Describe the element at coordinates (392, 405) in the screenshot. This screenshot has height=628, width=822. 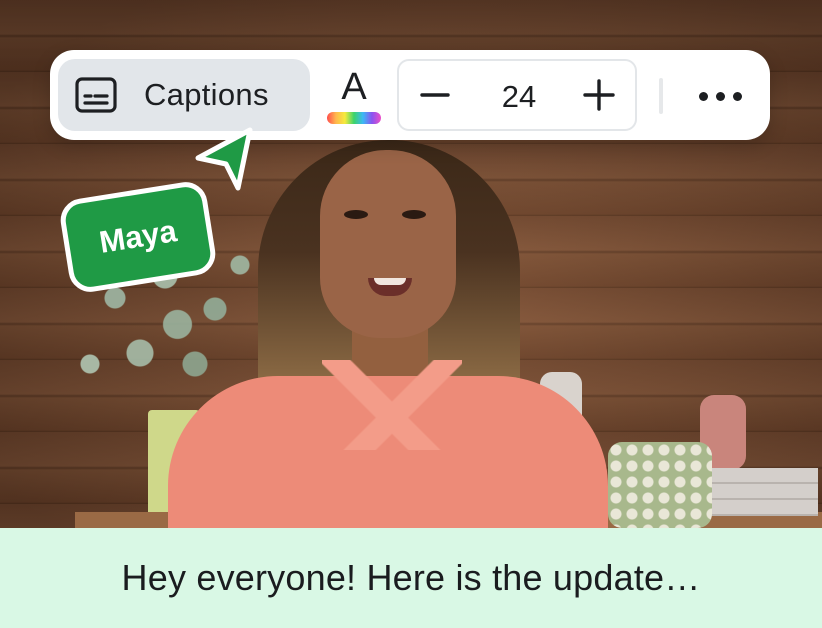
I see `speaker-collar` at that location.